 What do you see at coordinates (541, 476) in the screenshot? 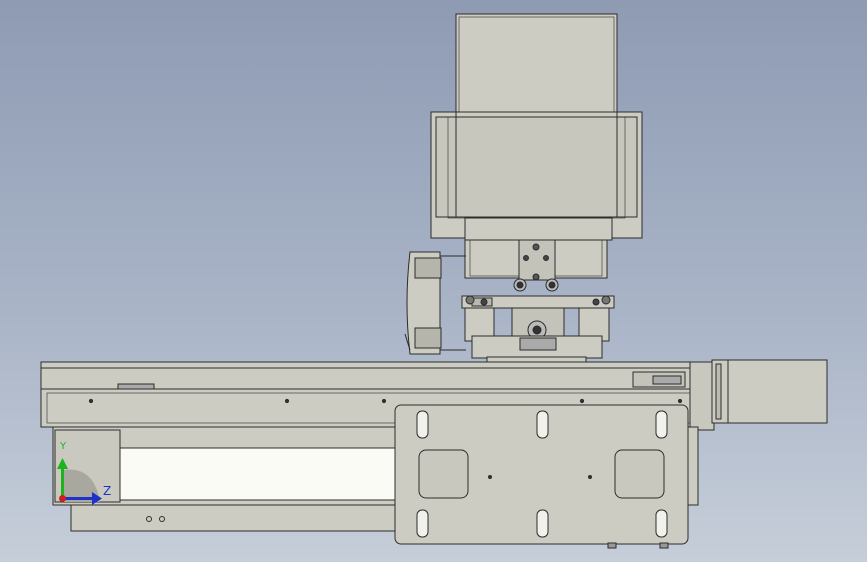
I see `mounting-plate` at bounding box center [541, 476].